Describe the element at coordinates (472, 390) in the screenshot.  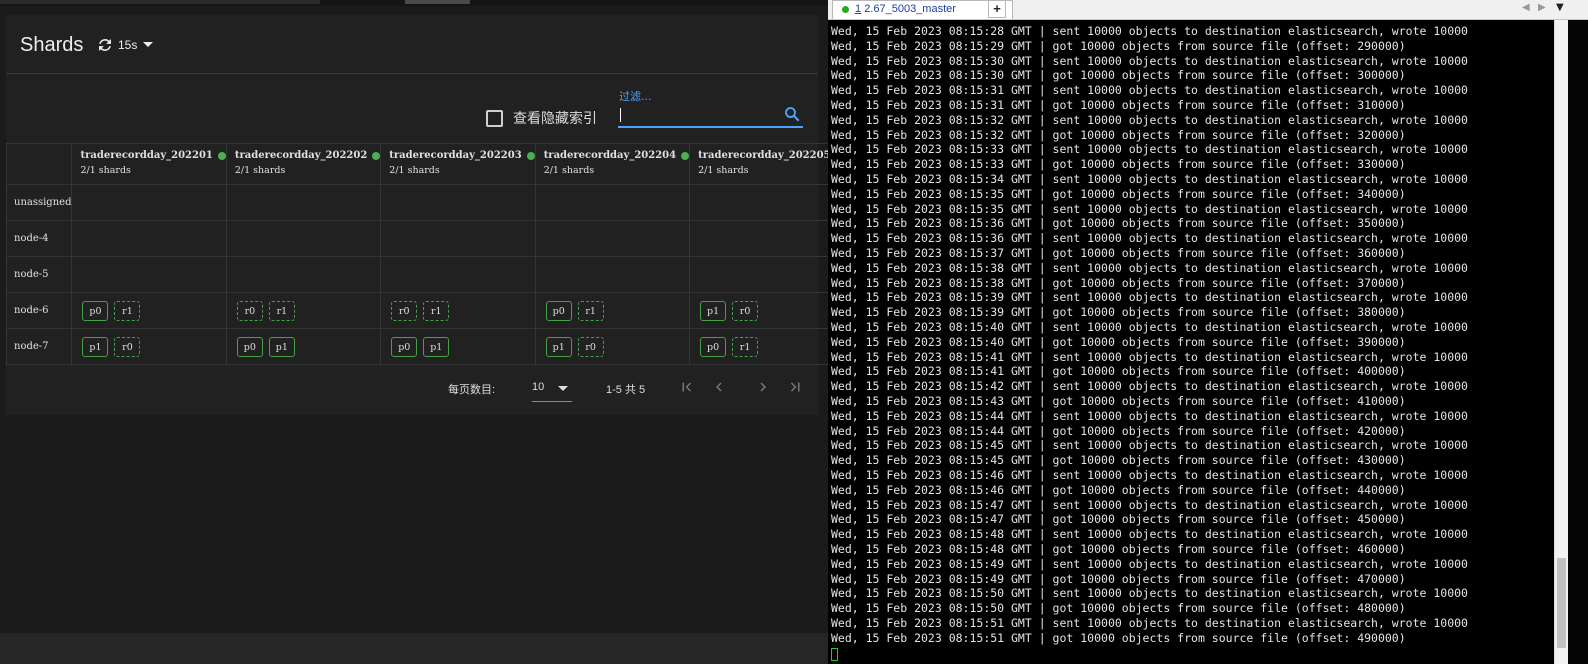
I see `rows-per-page-label: 每页数目:` at that location.